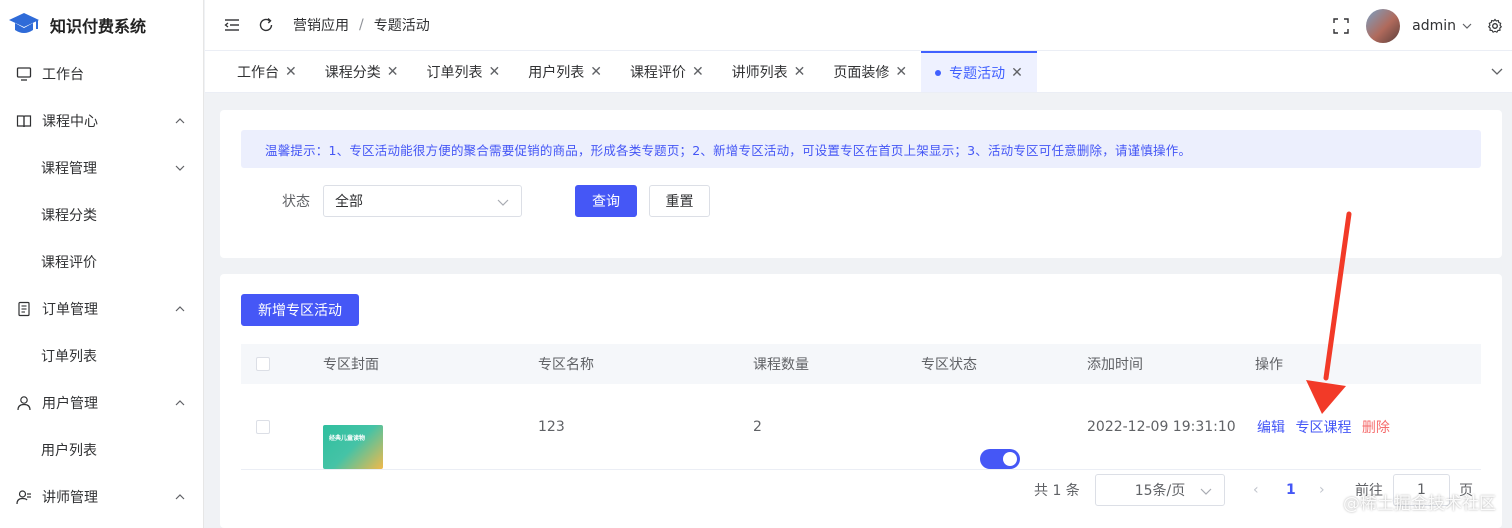 Image resolution: width=1512 pixels, height=528 pixels. I want to click on prev-page-icon: ‹, so click(1256, 490).